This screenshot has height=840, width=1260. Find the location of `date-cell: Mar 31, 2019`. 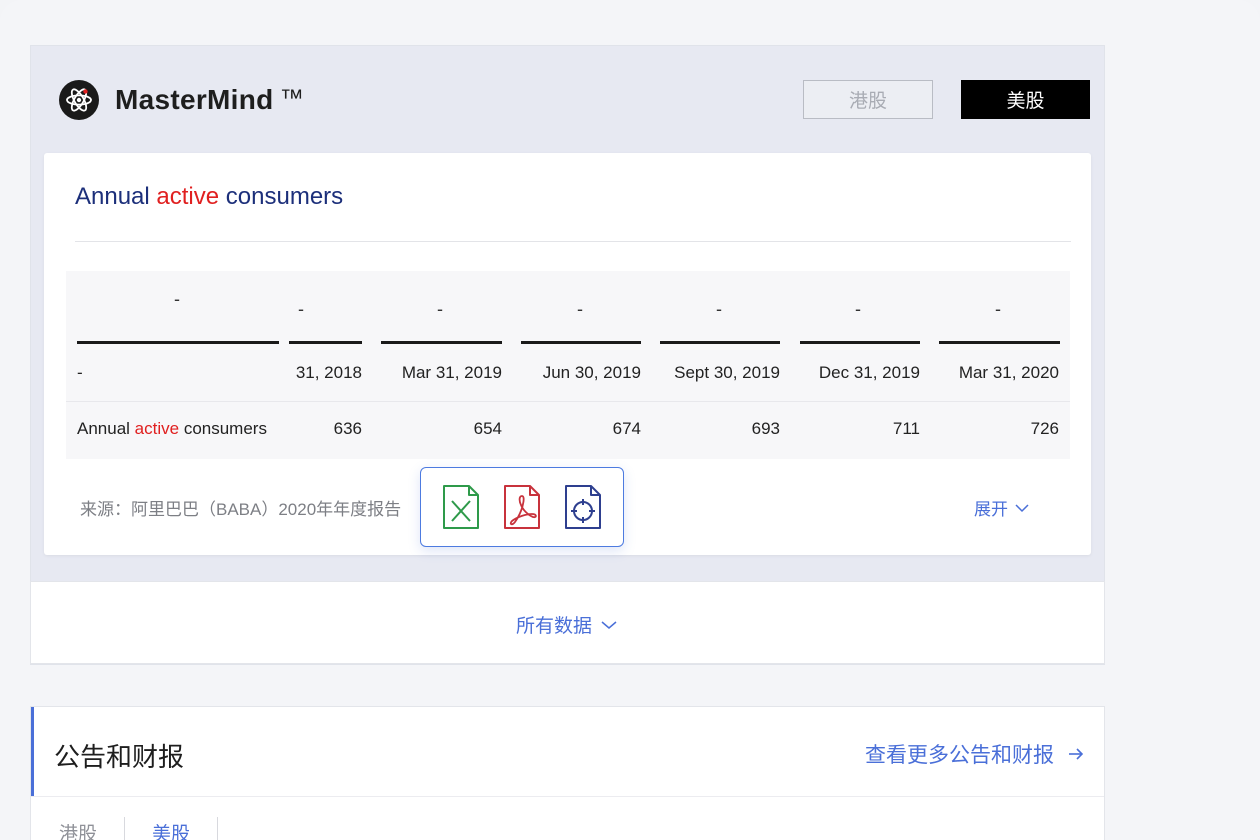

date-cell: Mar 31, 2019 is located at coordinates (451, 372).